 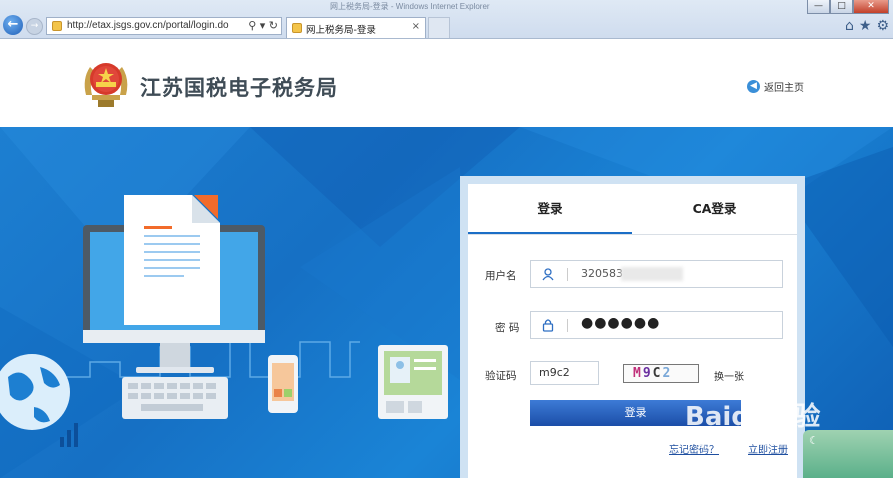 I want to click on captcha-char-1: M, so click(x=638, y=373).